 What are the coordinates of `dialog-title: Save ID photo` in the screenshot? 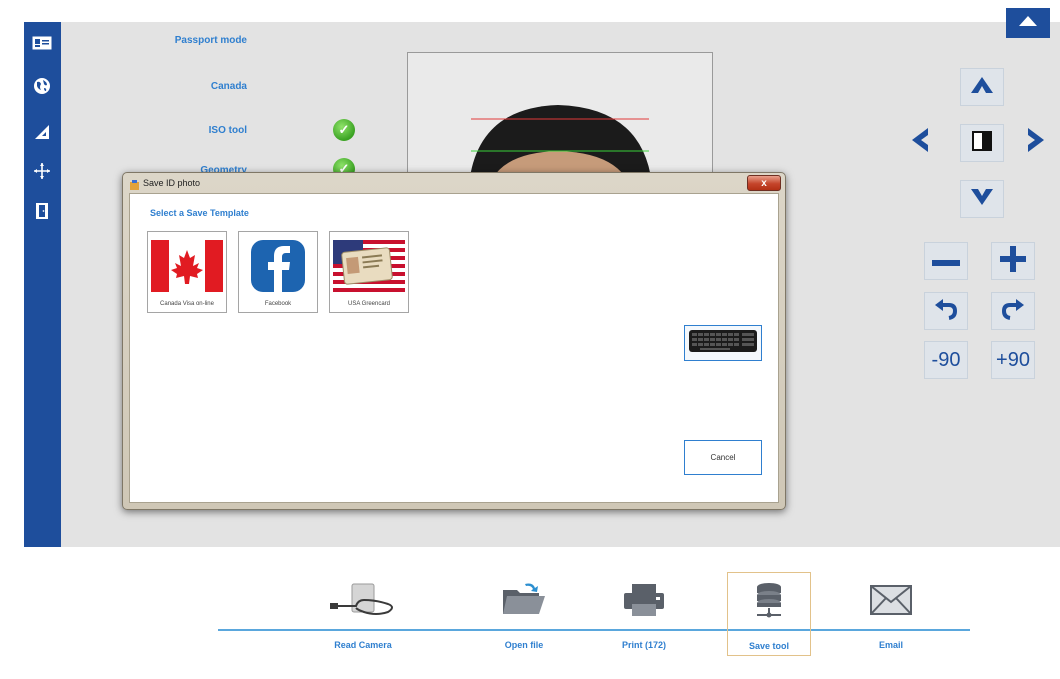 It's located at (172, 183).